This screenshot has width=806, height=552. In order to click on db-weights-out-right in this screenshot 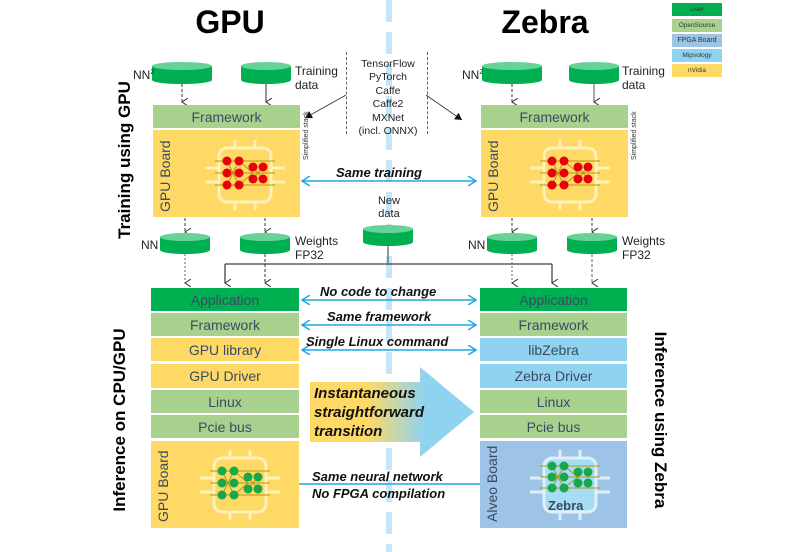, I will do `click(592, 243)`.